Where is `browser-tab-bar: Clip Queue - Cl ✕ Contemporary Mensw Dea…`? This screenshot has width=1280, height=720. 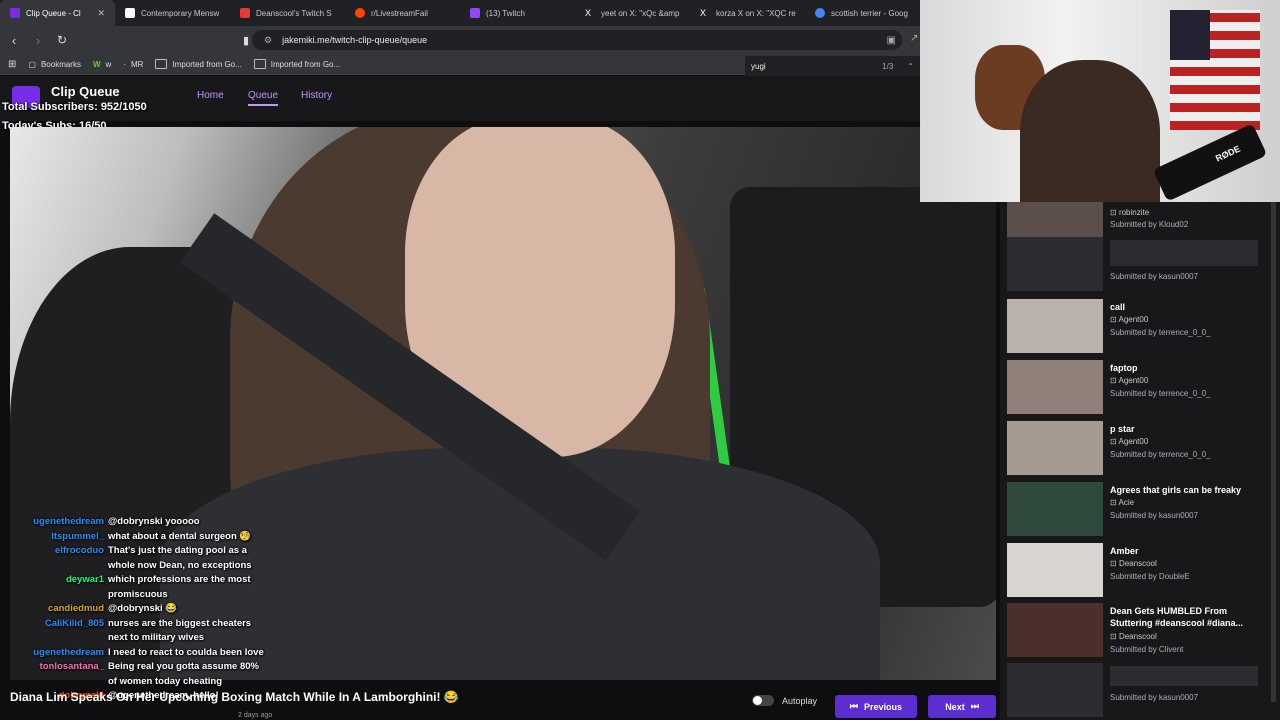 browser-tab-bar: Clip Queue - Cl ✕ Contemporary Mensw Dea… is located at coordinates (460, 13).